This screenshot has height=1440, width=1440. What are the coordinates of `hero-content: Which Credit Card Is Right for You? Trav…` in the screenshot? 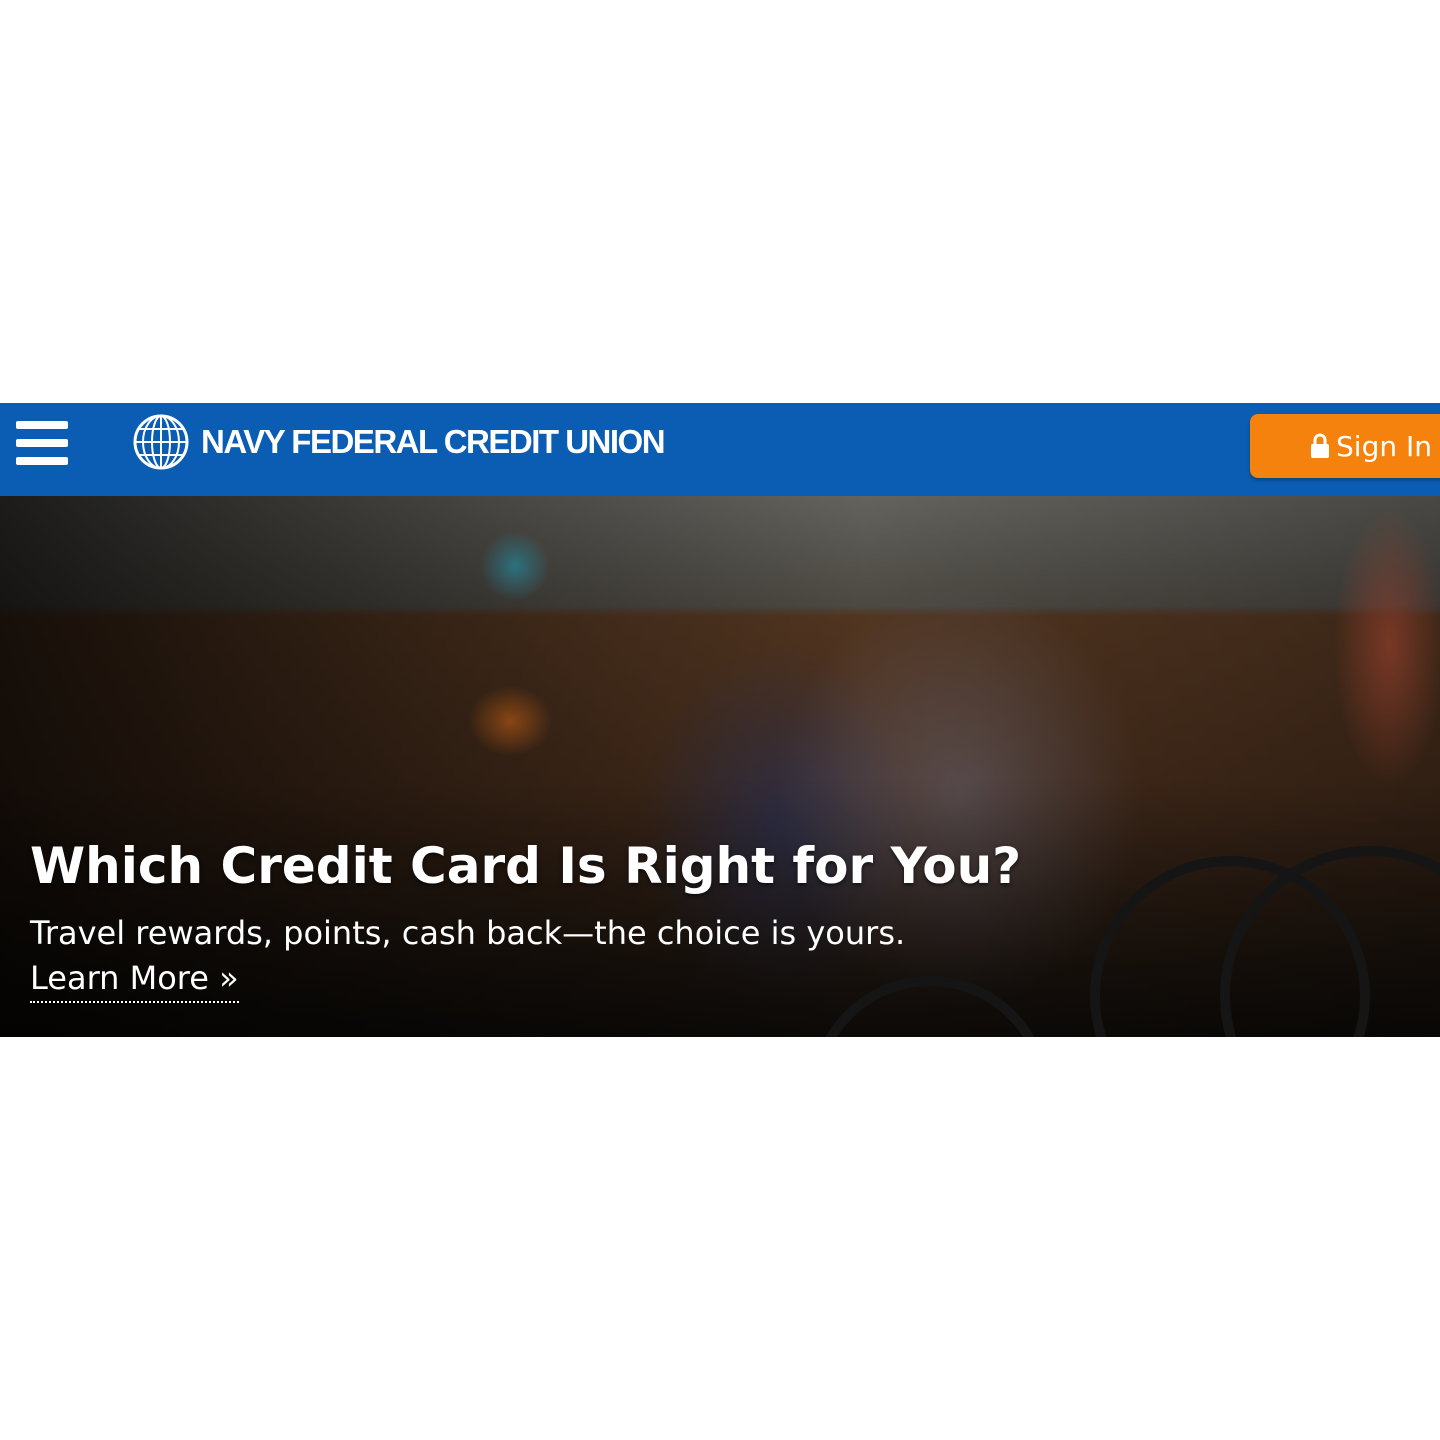 It's located at (525, 922).